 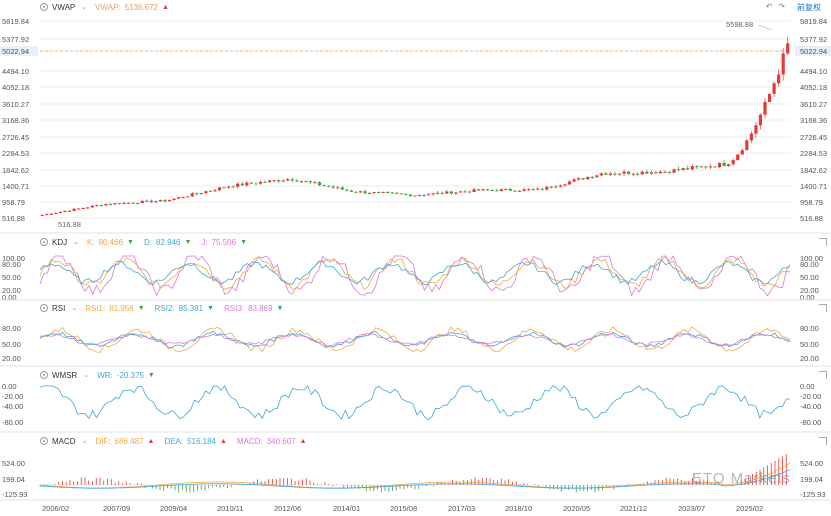 I want to click on rsi3-line, so click(x=415, y=340).